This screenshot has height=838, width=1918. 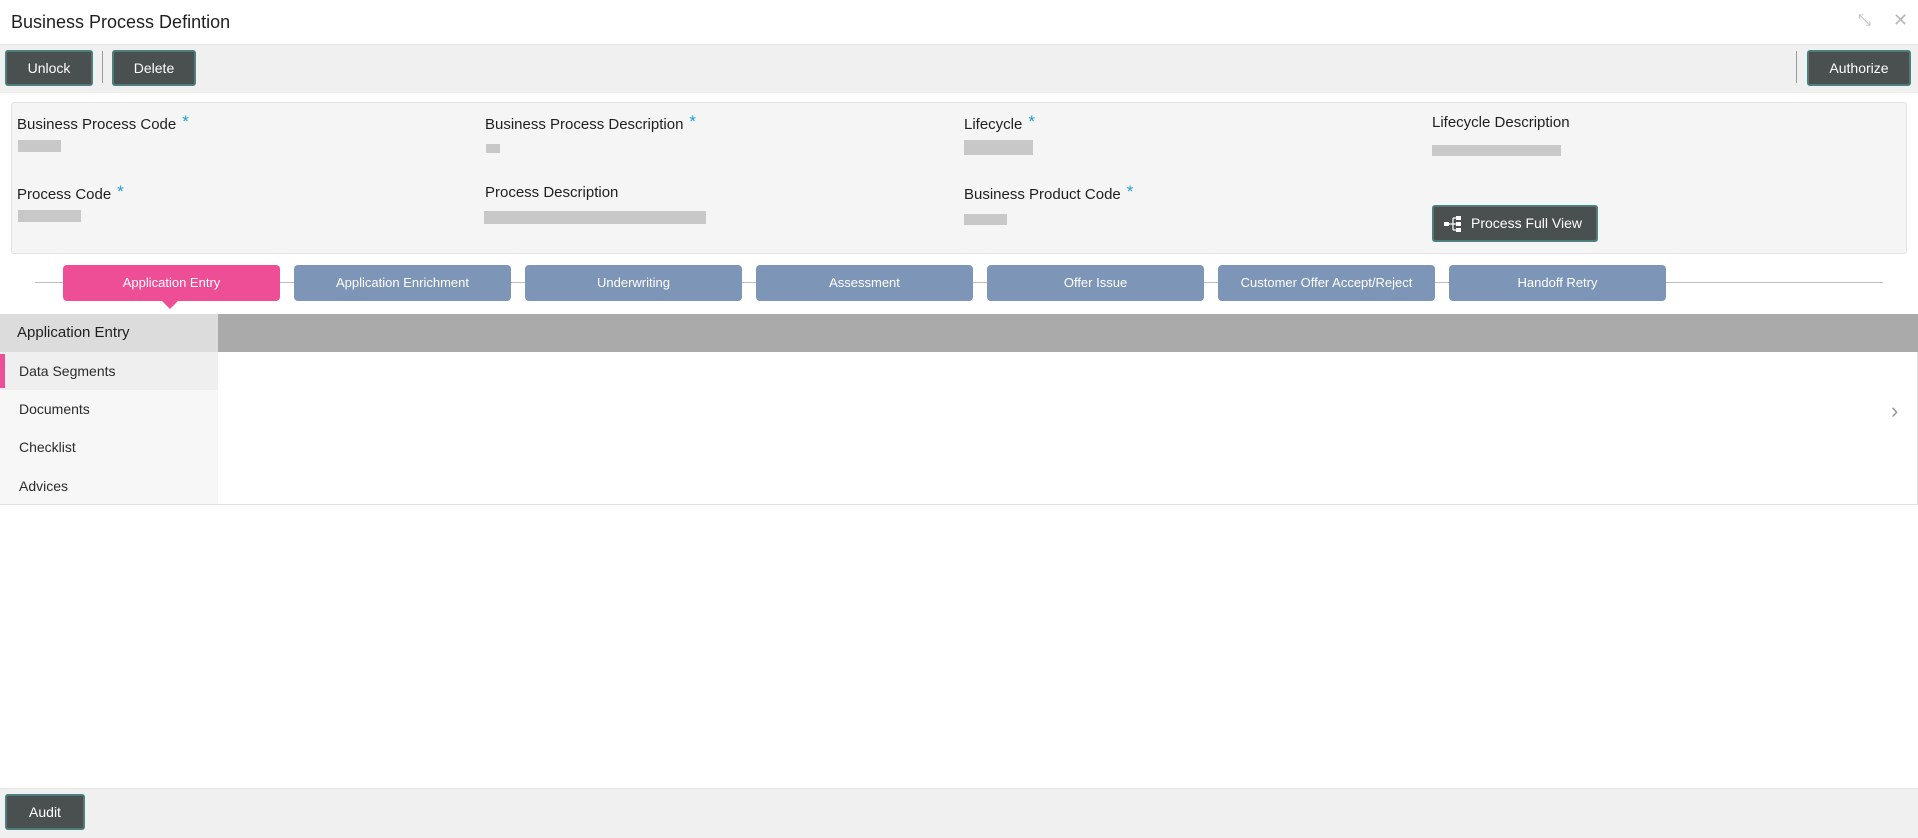 I want to click on unlock-button: Unlock, so click(x=49, y=68).